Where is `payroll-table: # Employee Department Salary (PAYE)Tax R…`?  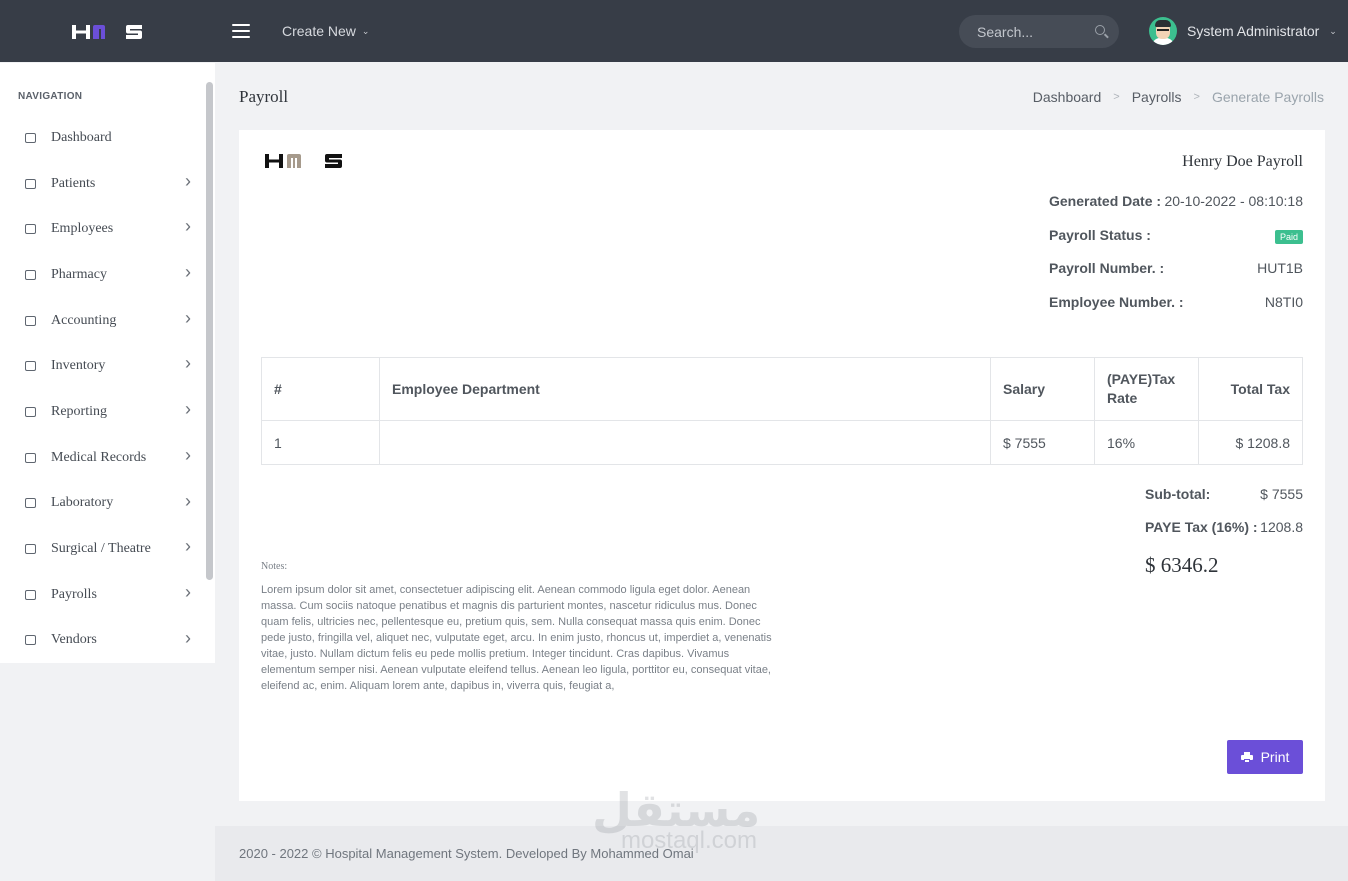 payroll-table: # Employee Department Salary (PAYE)Tax R… is located at coordinates (782, 411).